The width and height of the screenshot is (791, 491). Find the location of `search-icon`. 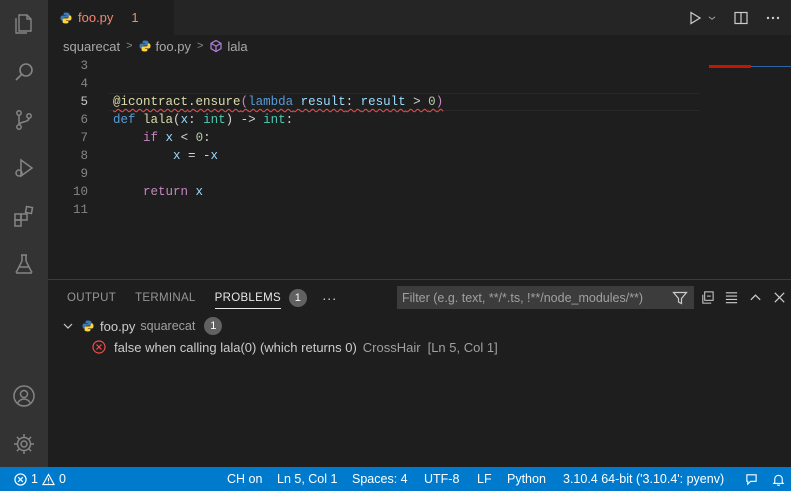

search-icon is located at coordinates (24, 72).